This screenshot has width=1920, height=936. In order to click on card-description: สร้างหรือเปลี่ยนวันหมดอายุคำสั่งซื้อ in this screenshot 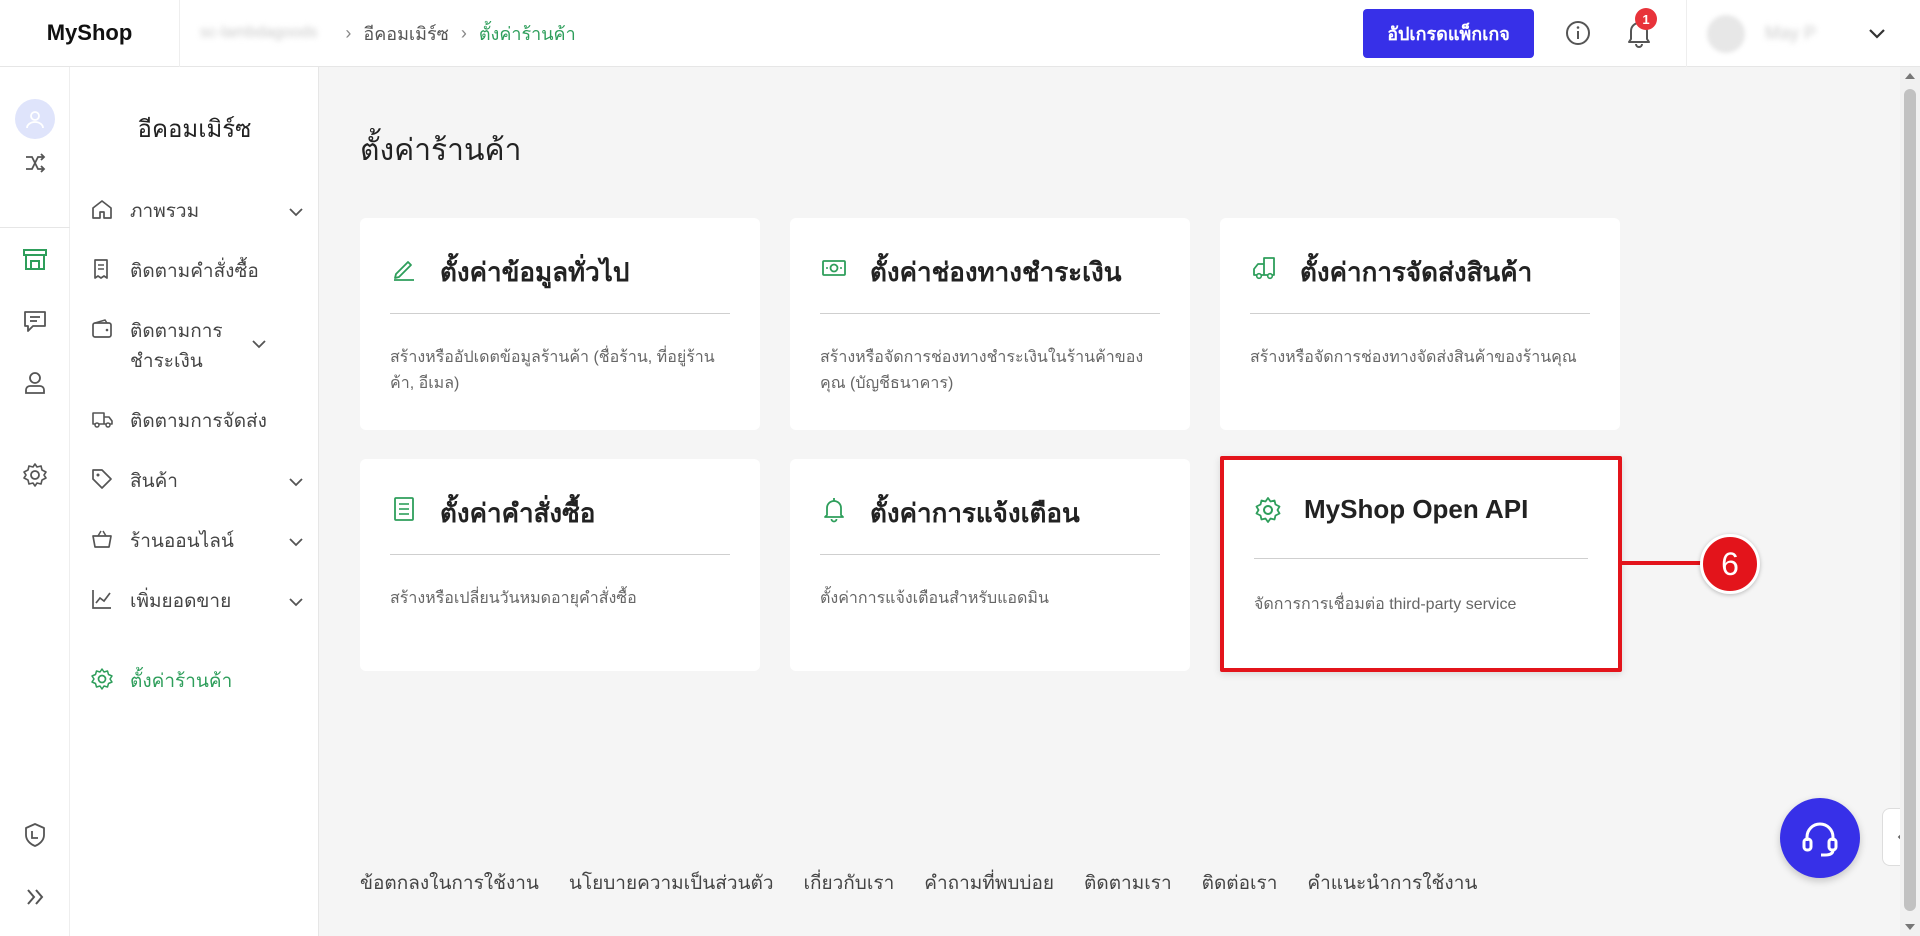, I will do `click(513, 598)`.